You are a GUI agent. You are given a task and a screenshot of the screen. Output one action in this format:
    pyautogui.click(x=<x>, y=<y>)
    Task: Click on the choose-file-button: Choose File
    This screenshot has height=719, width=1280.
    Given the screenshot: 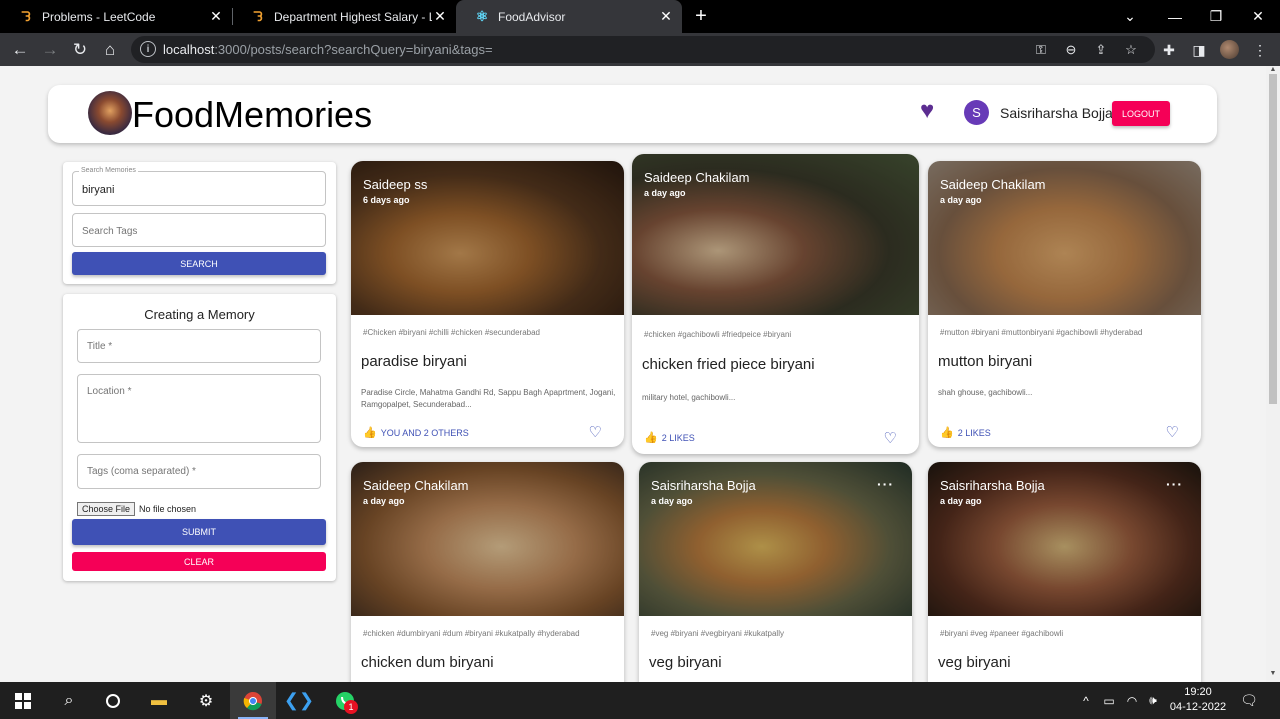 What is the action you would take?
    pyautogui.click(x=106, y=509)
    